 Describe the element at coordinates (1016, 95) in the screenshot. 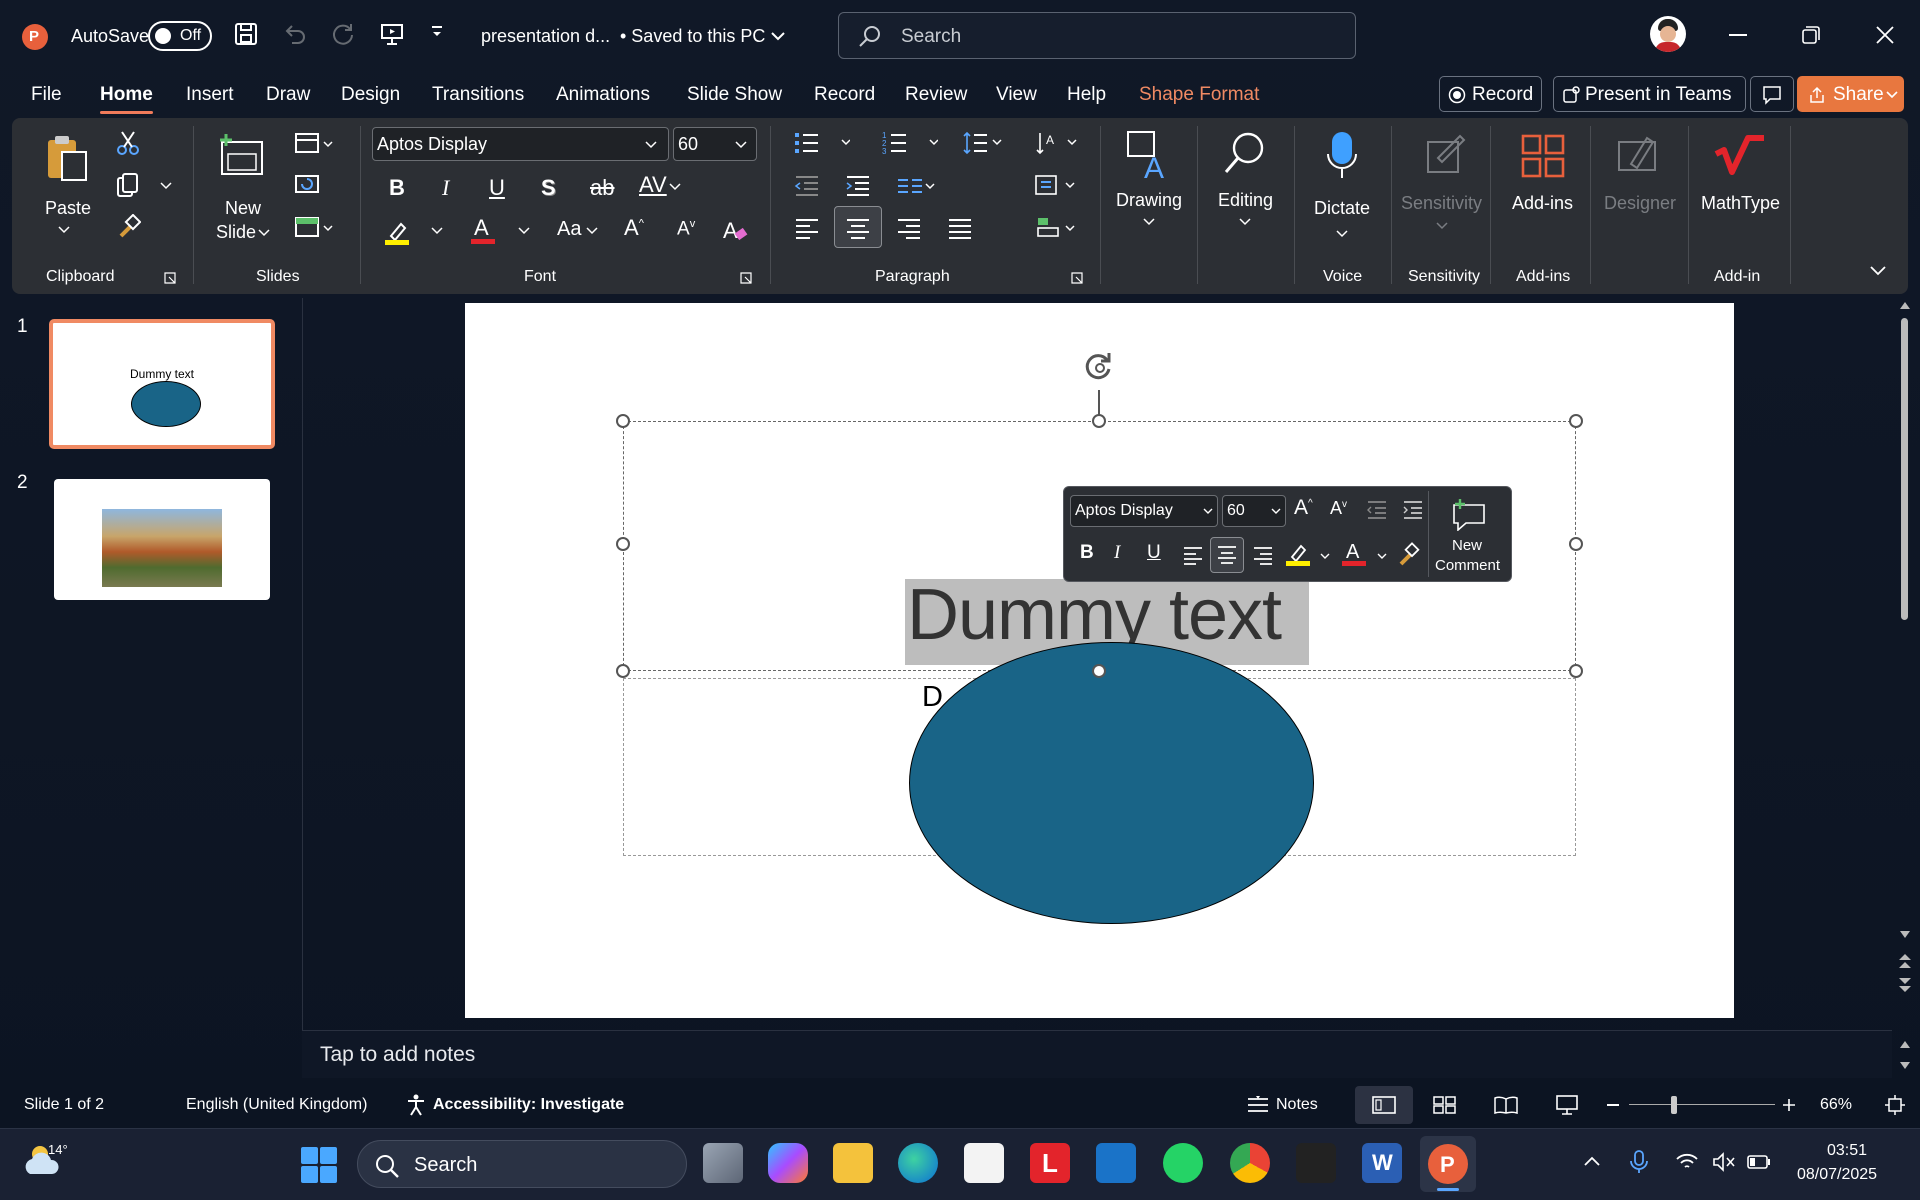

I see `tab-view: View` at that location.